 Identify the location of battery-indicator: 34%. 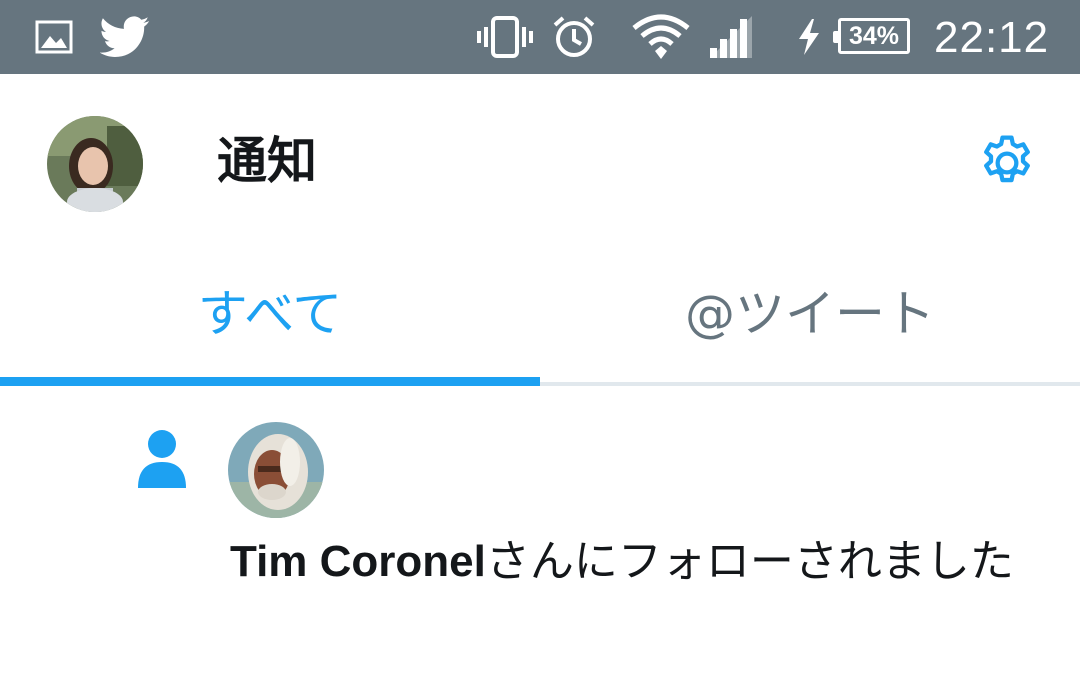
(871, 36).